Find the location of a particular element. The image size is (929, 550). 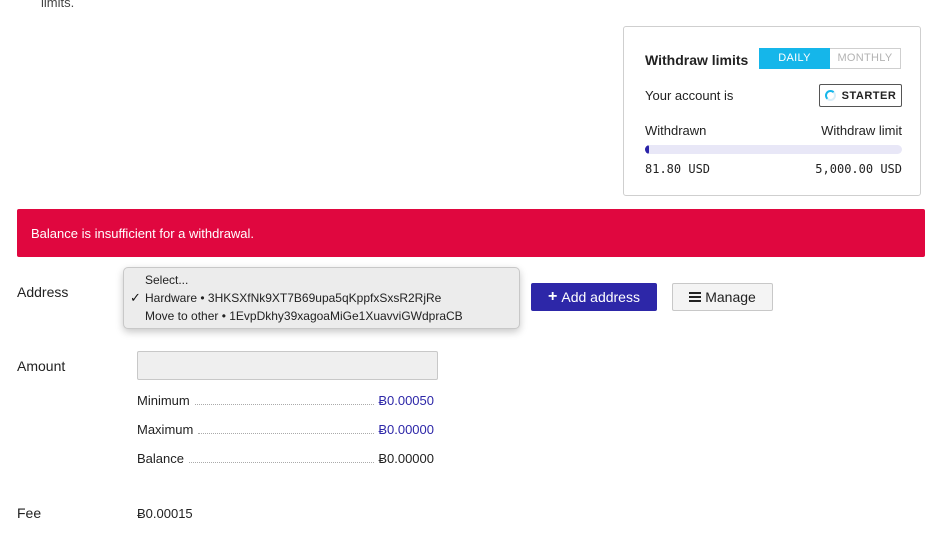

period-toggle: DAILY MONTHLY is located at coordinates (830, 58).